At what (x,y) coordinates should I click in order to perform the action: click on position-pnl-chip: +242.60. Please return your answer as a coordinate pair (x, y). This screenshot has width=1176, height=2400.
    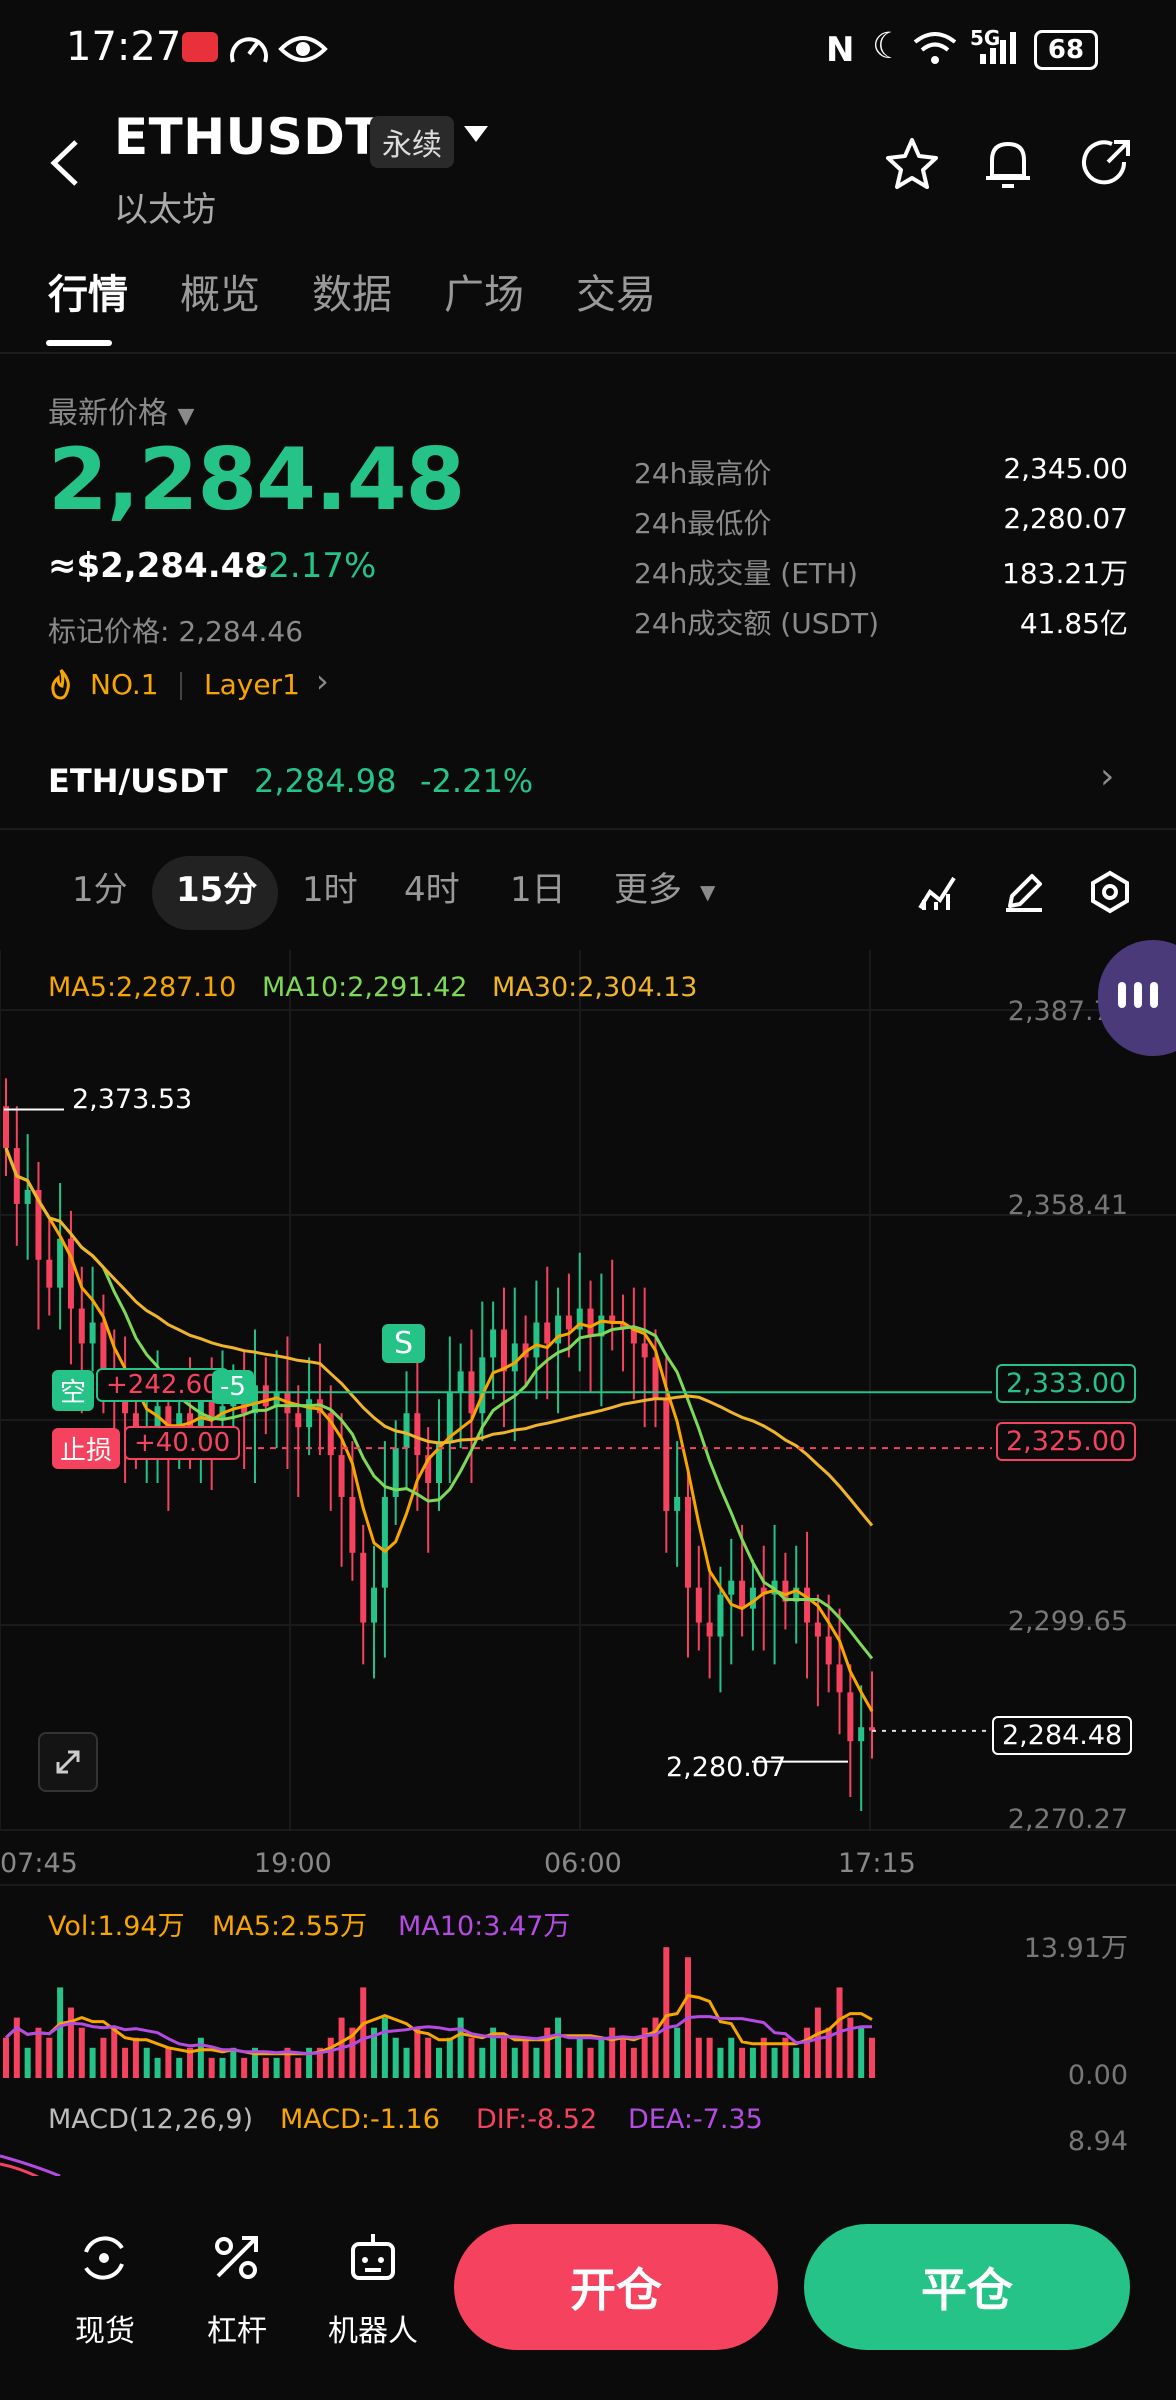
    Looking at the image, I should click on (162, 1385).